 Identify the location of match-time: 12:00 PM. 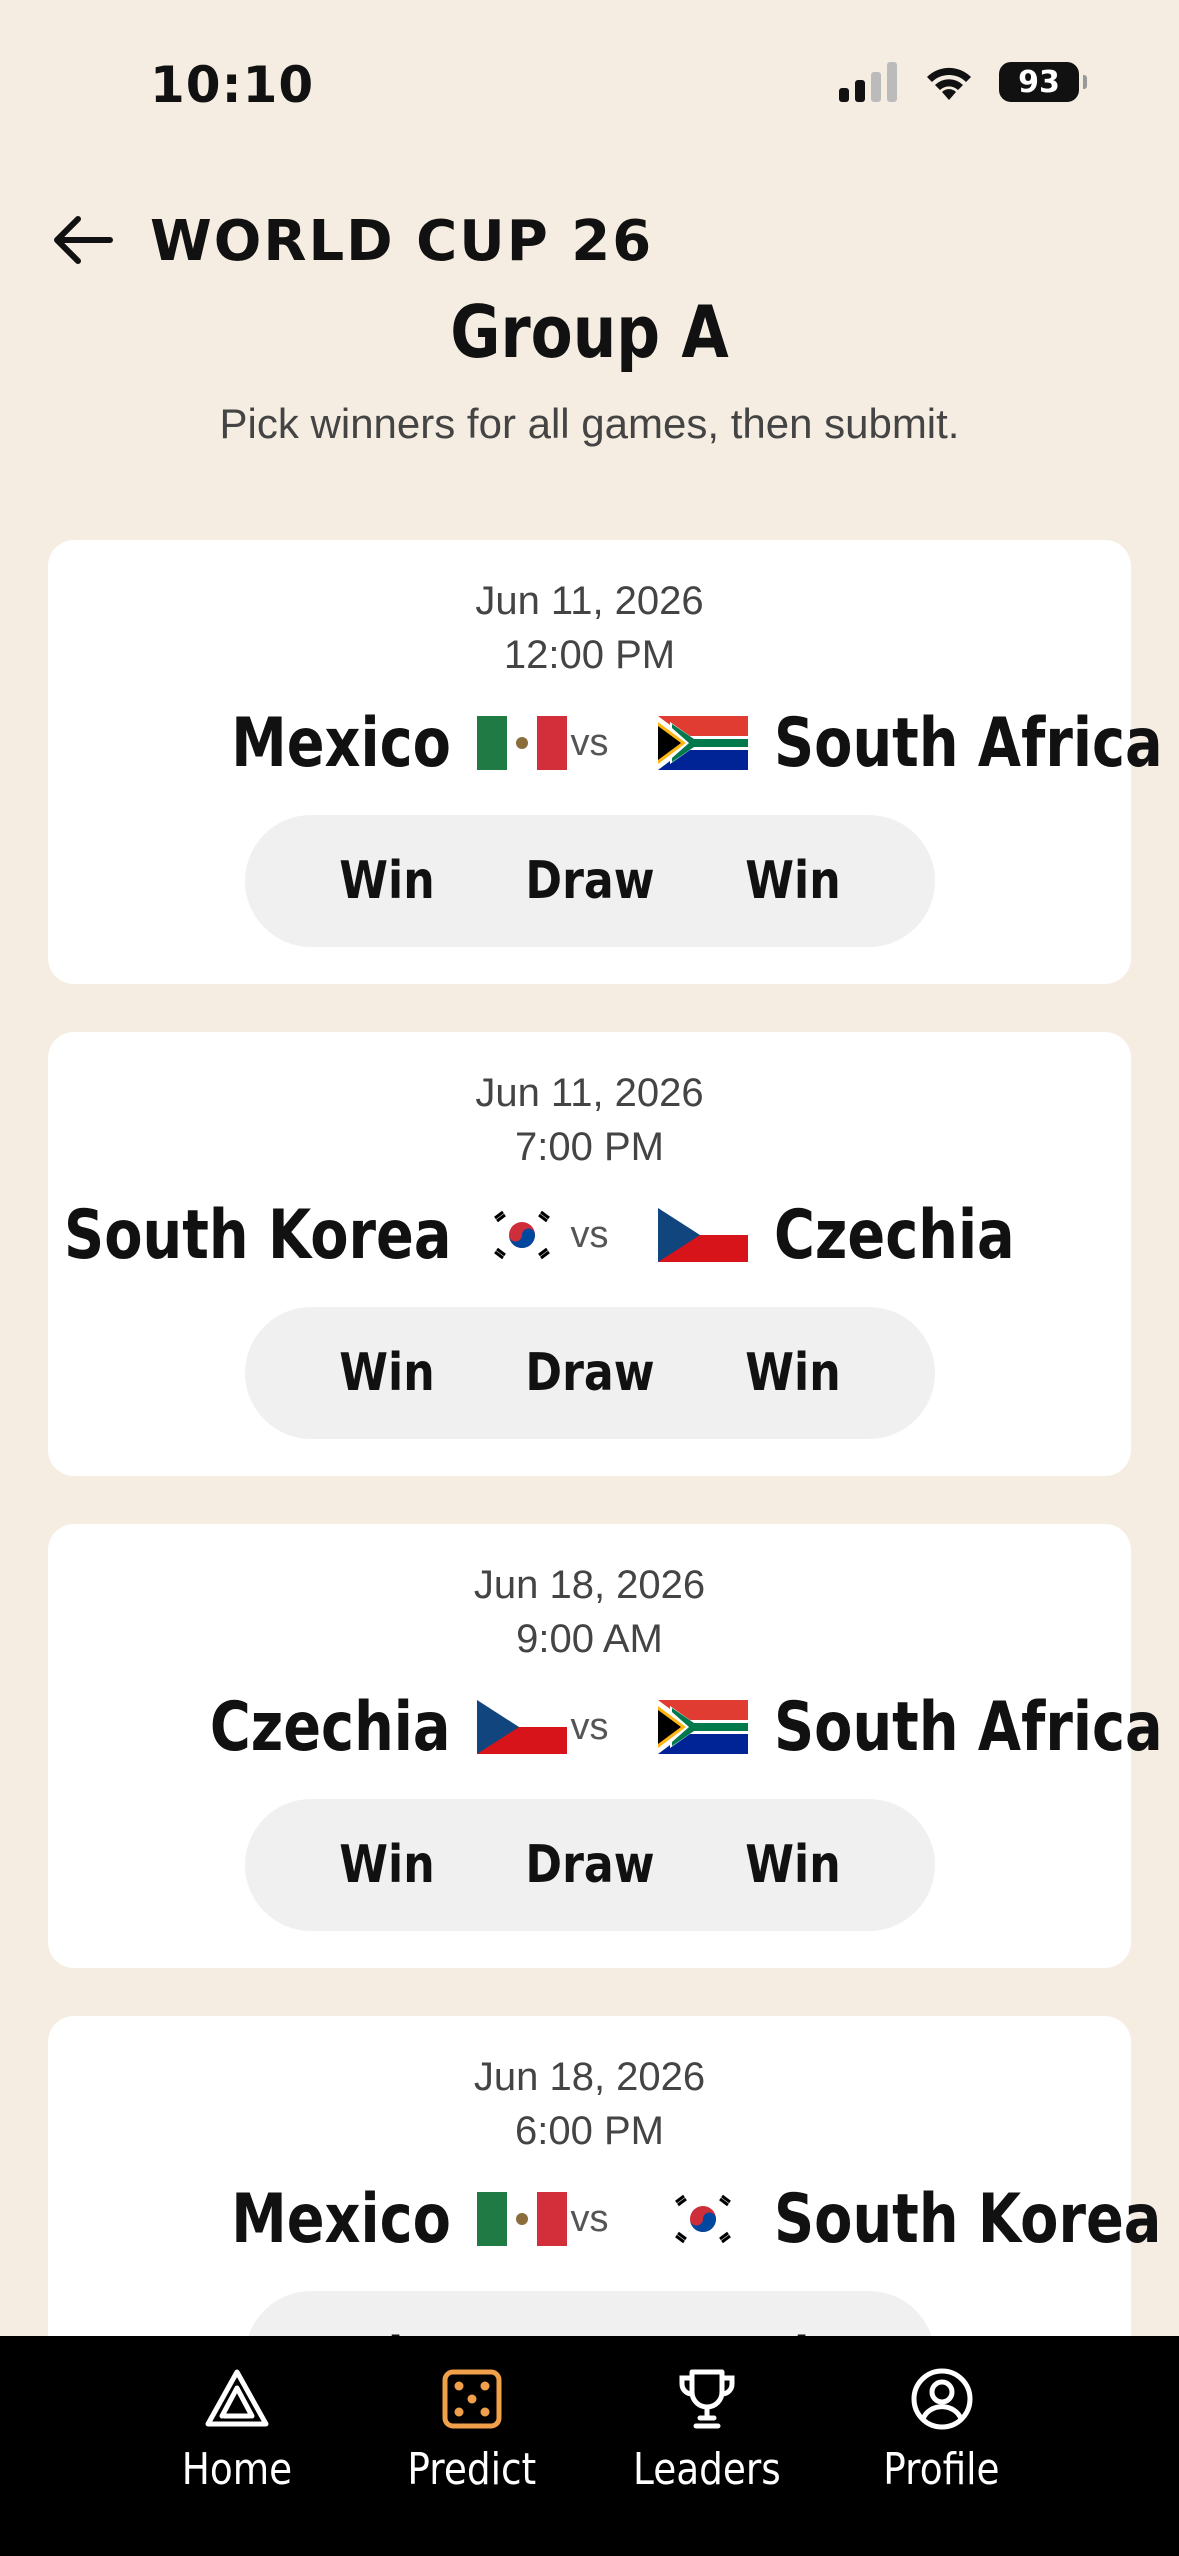
(589, 655).